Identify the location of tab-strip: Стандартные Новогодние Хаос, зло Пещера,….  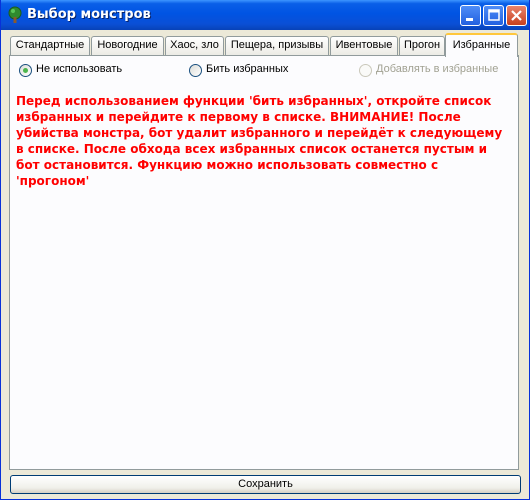
(264, 45).